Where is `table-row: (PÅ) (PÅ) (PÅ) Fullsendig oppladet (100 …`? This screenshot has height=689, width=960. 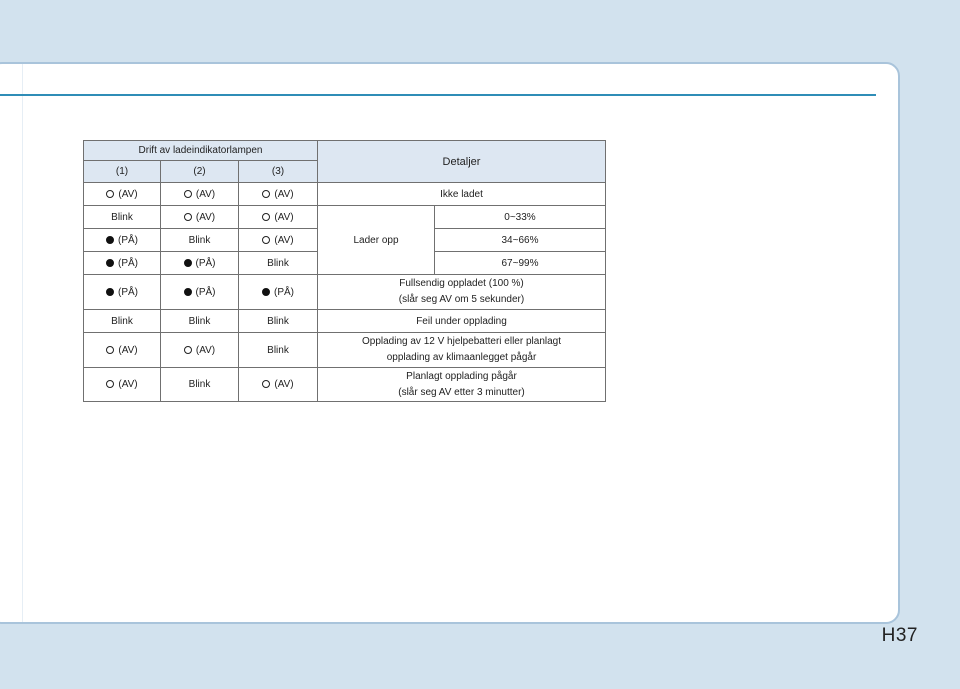
table-row: (PÅ) (PÅ) (PÅ) Fullsendig oppladet (100 … is located at coordinates (344, 292).